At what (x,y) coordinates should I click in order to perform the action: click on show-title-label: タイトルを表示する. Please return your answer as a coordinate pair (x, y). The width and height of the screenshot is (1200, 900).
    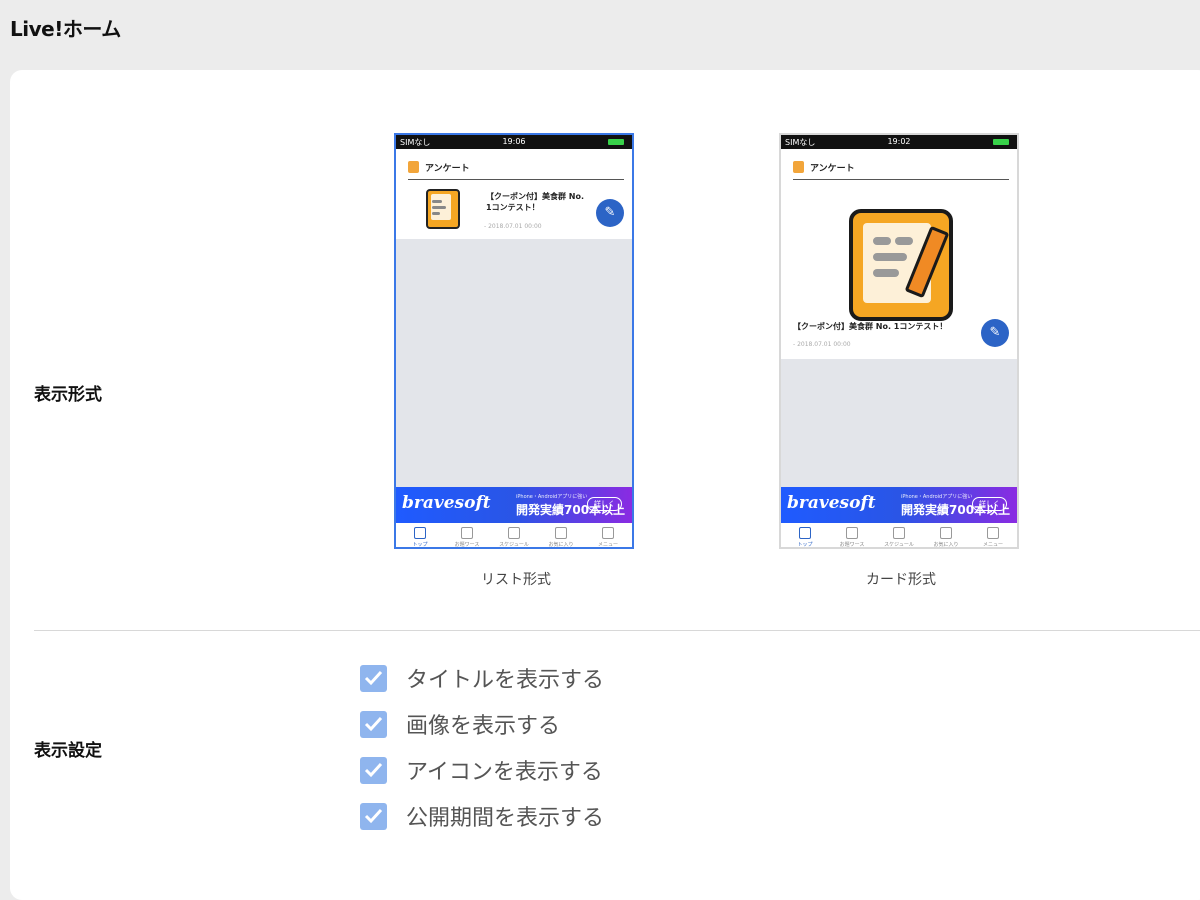
    Looking at the image, I should click on (505, 680).